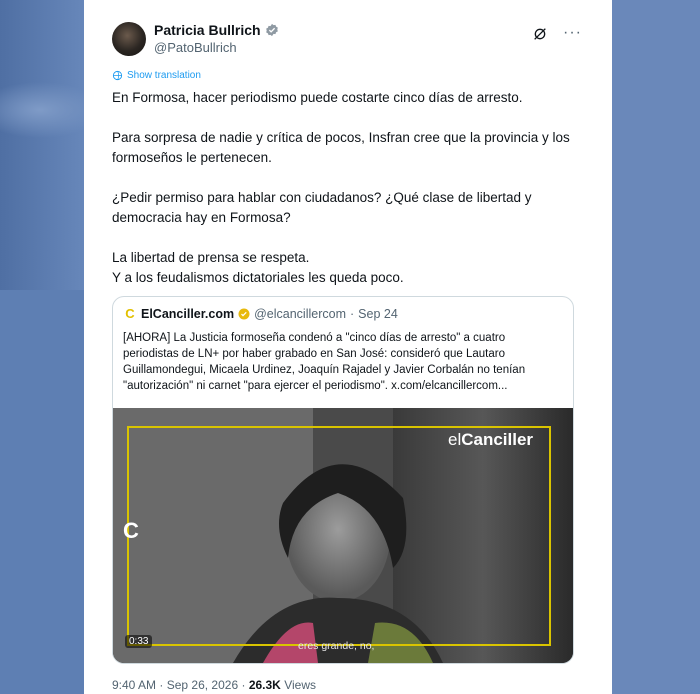 The width and height of the screenshot is (700, 694). Describe the element at coordinates (271, 30) in the screenshot. I see `verified-badge-icon` at that location.